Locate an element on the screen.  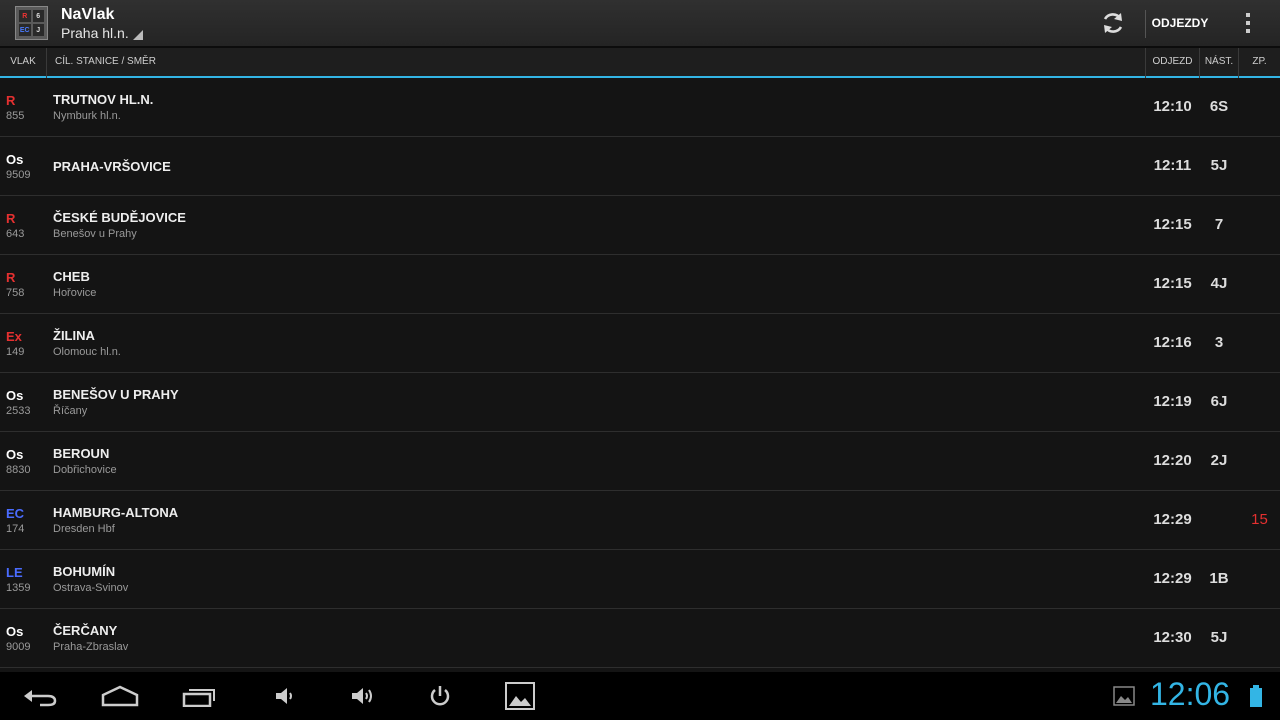
departure-row: EC 174 HAMBURG-ALTONA Dresden Hbf 12:29 15 is located at coordinates (640, 520).